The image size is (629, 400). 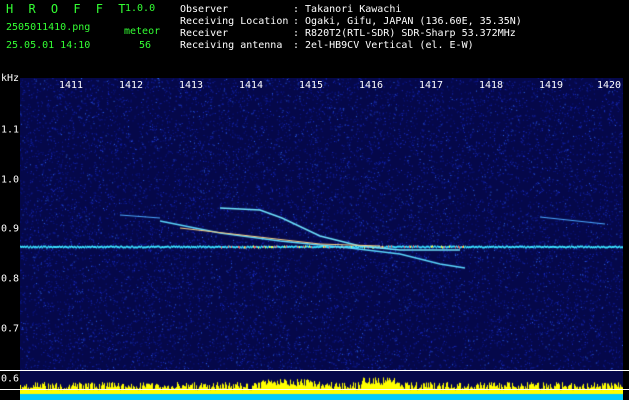 What do you see at coordinates (311, 85) in the screenshot?
I see `x-tick-label: 1415` at bounding box center [311, 85].